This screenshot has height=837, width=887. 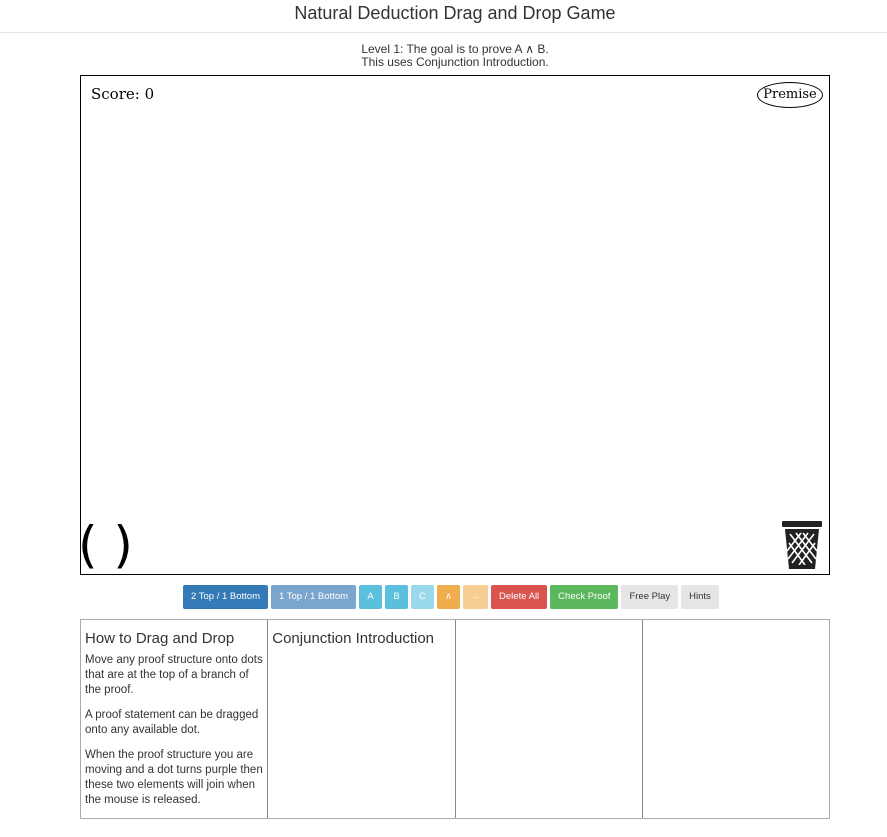 I want to click on one-top-one-bottom-button: 1 Top / 1 Bottom, so click(x=314, y=597).